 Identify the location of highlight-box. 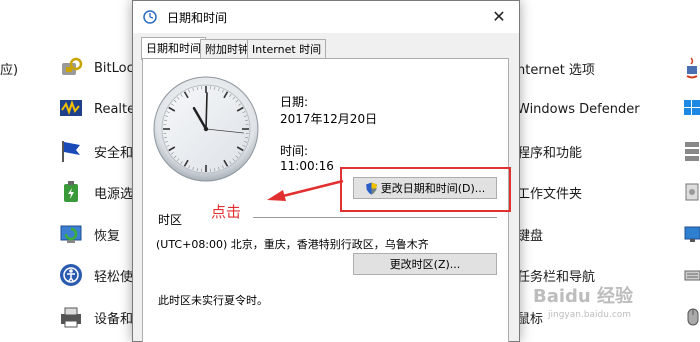
(425, 189).